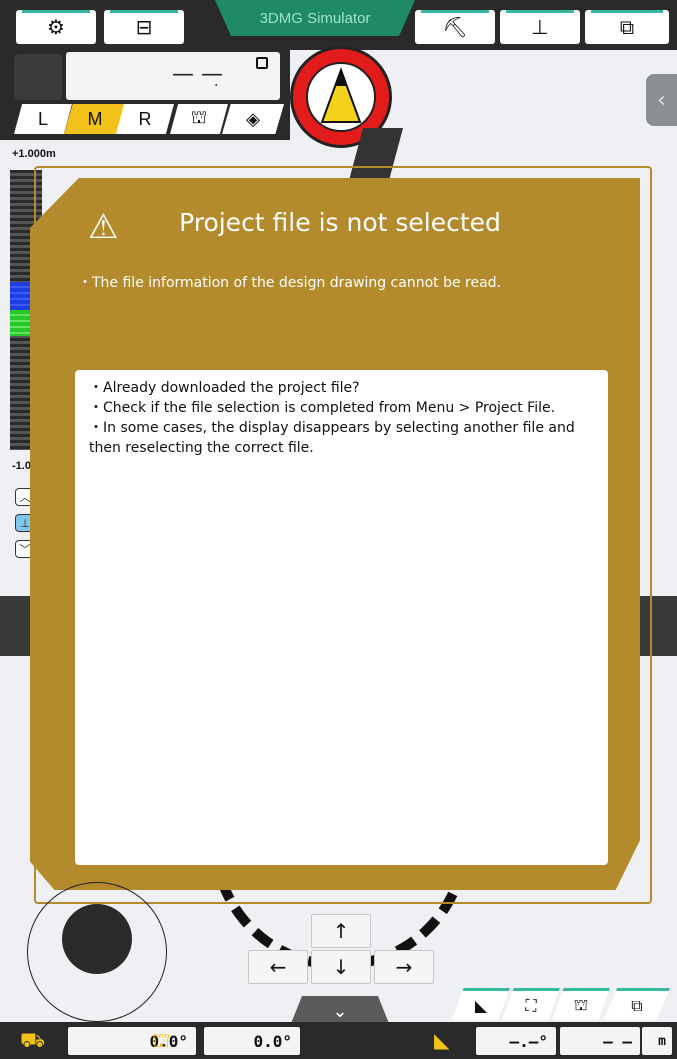 The height and width of the screenshot is (1059, 677). What do you see at coordinates (341, 931) in the screenshot?
I see `move-up-button: ↑` at bounding box center [341, 931].